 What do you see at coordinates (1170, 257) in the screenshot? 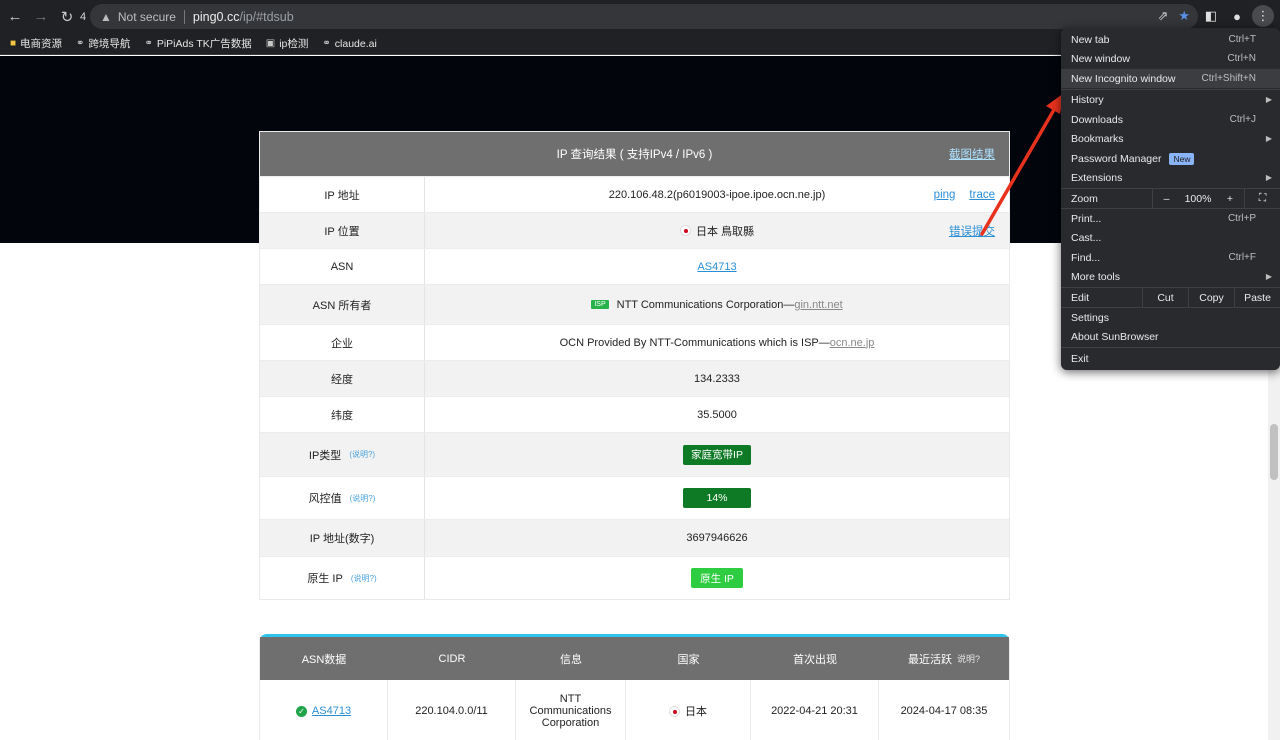
I see `menu-item-find: Find... Ctrl+F` at bounding box center [1170, 257].